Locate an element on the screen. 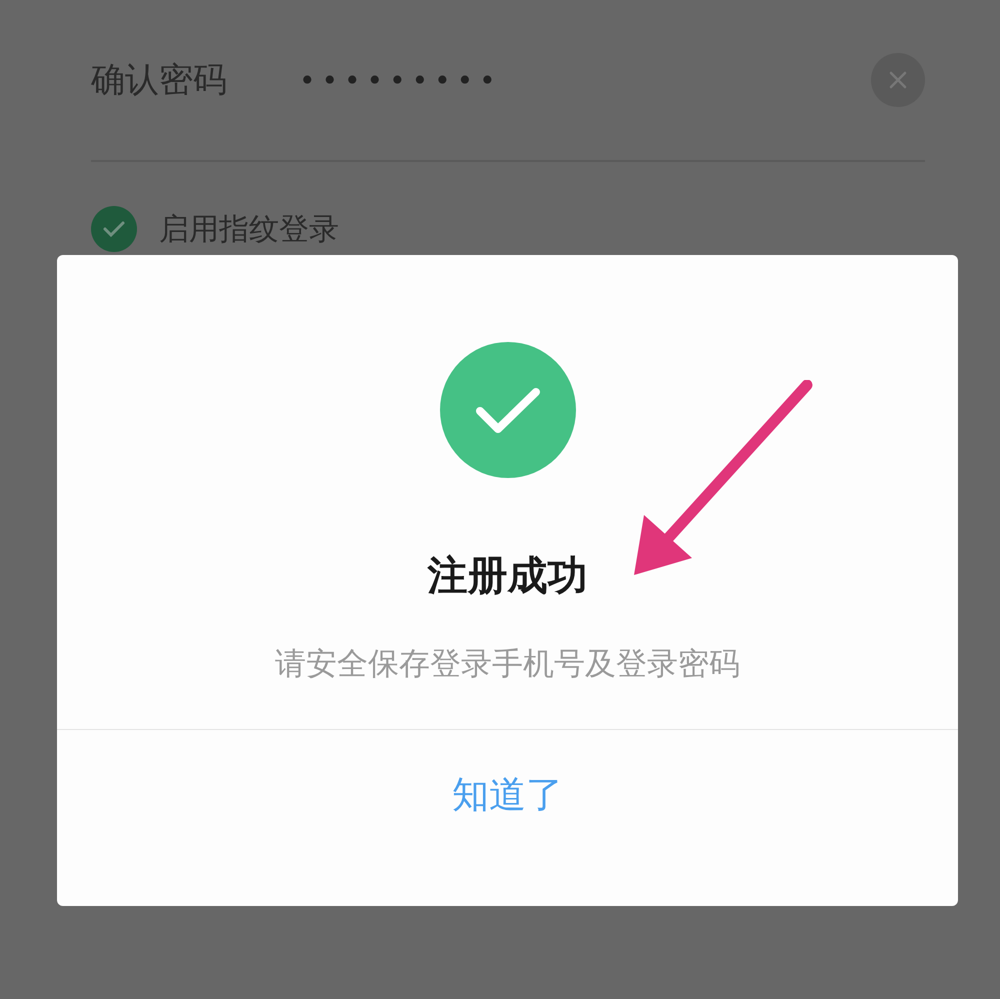 Image resolution: width=1000 pixels, height=999 pixels. field-label: 确认密码 is located at coordinates (159, 80).